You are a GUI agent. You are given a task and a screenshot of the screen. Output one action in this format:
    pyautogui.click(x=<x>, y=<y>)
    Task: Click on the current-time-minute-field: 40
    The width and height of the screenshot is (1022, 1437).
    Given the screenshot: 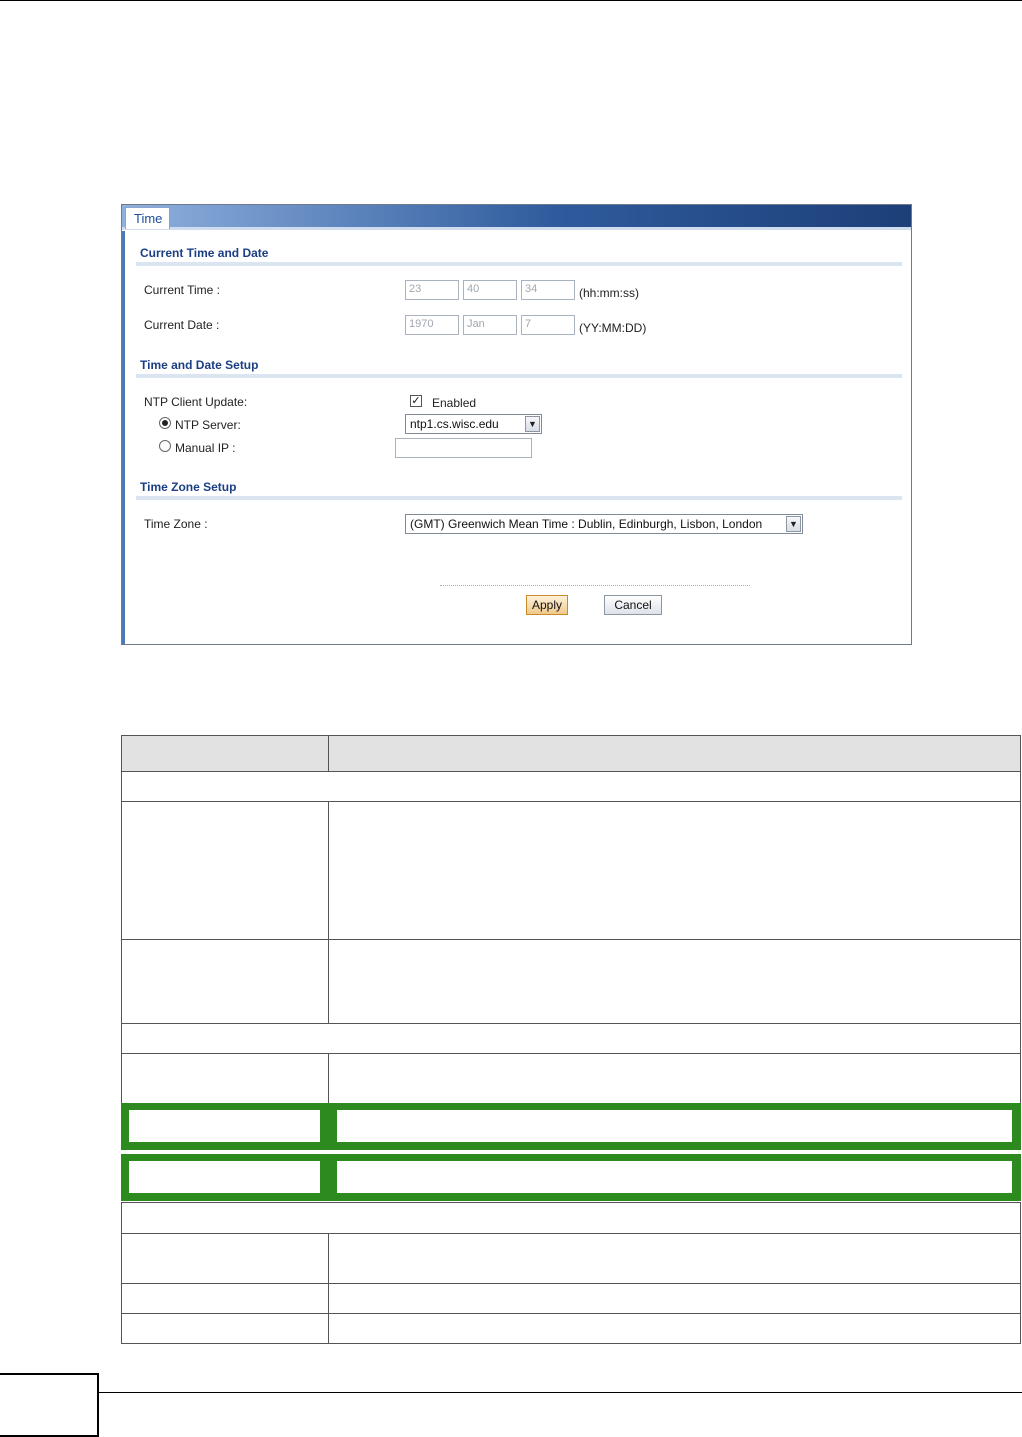 What is the action you would take?
    pyautogui.click(x=490, y=290)
    